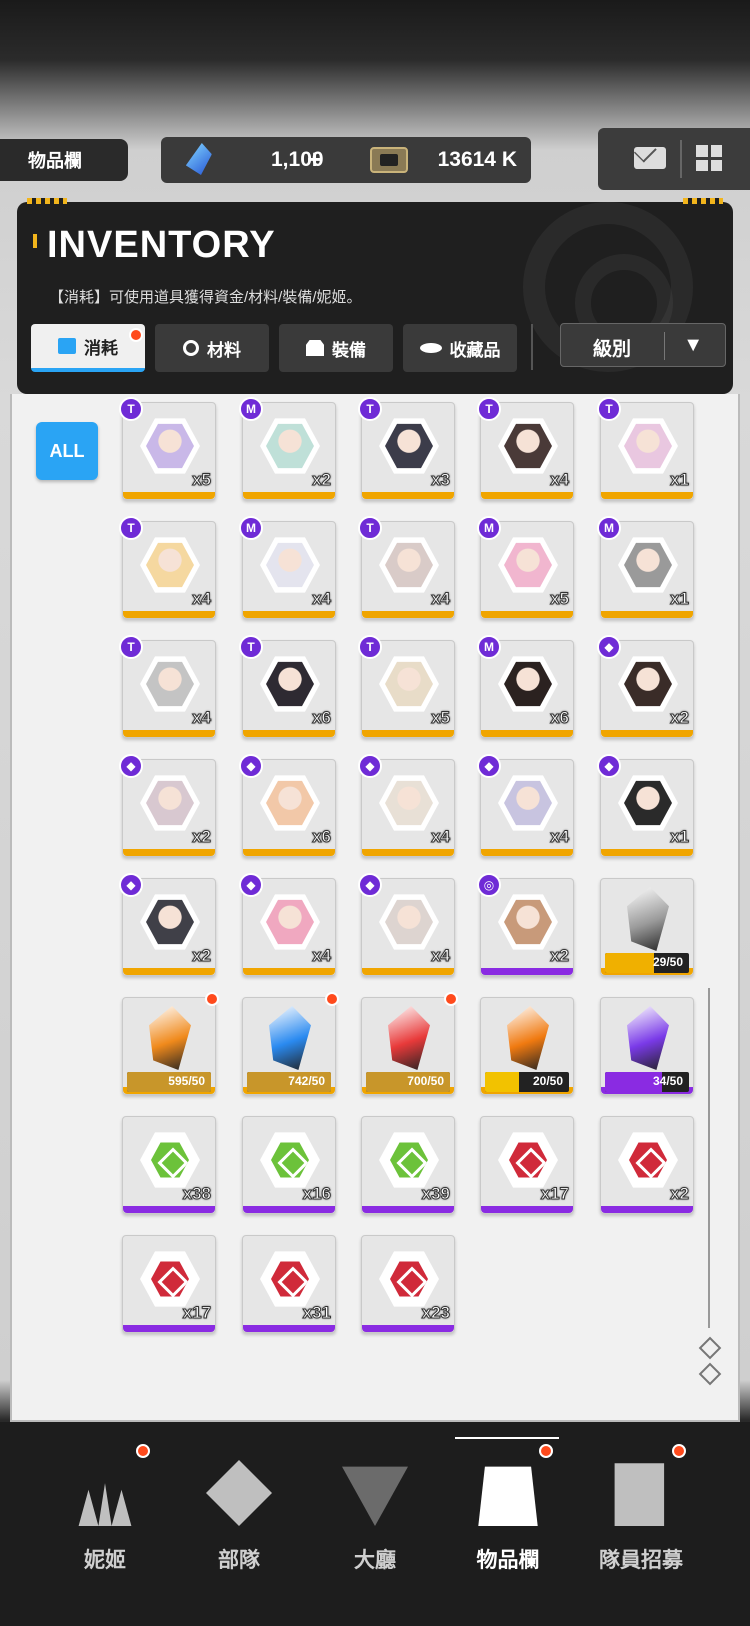 The height and width of the screenshot is (1626, 750). What do you see at coordinates (709, 158) in the screenshot?
I see `menu-grid-icon` at bounding box center [709, 158].